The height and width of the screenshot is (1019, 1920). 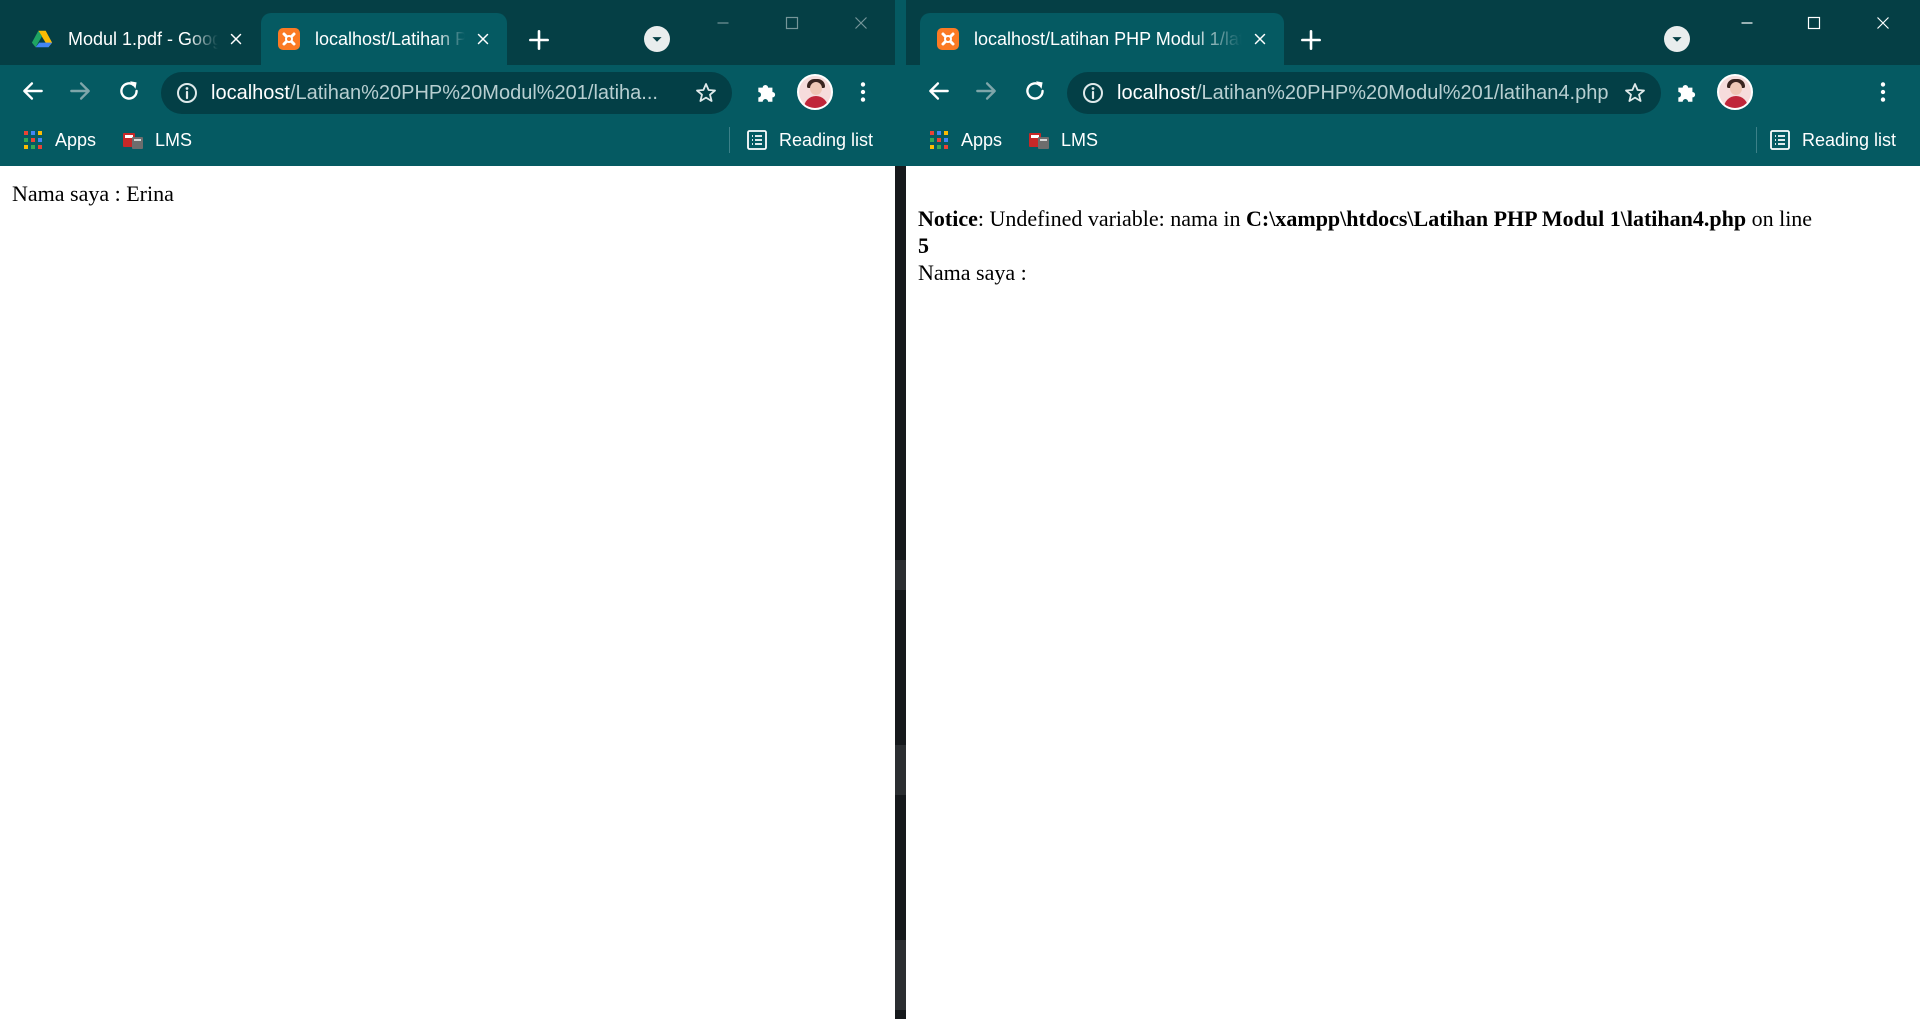 What do you see at coordinates (972, 272) in the screenshot?
I see `output-text: Nama saya :` at bounding box center [972, 272].